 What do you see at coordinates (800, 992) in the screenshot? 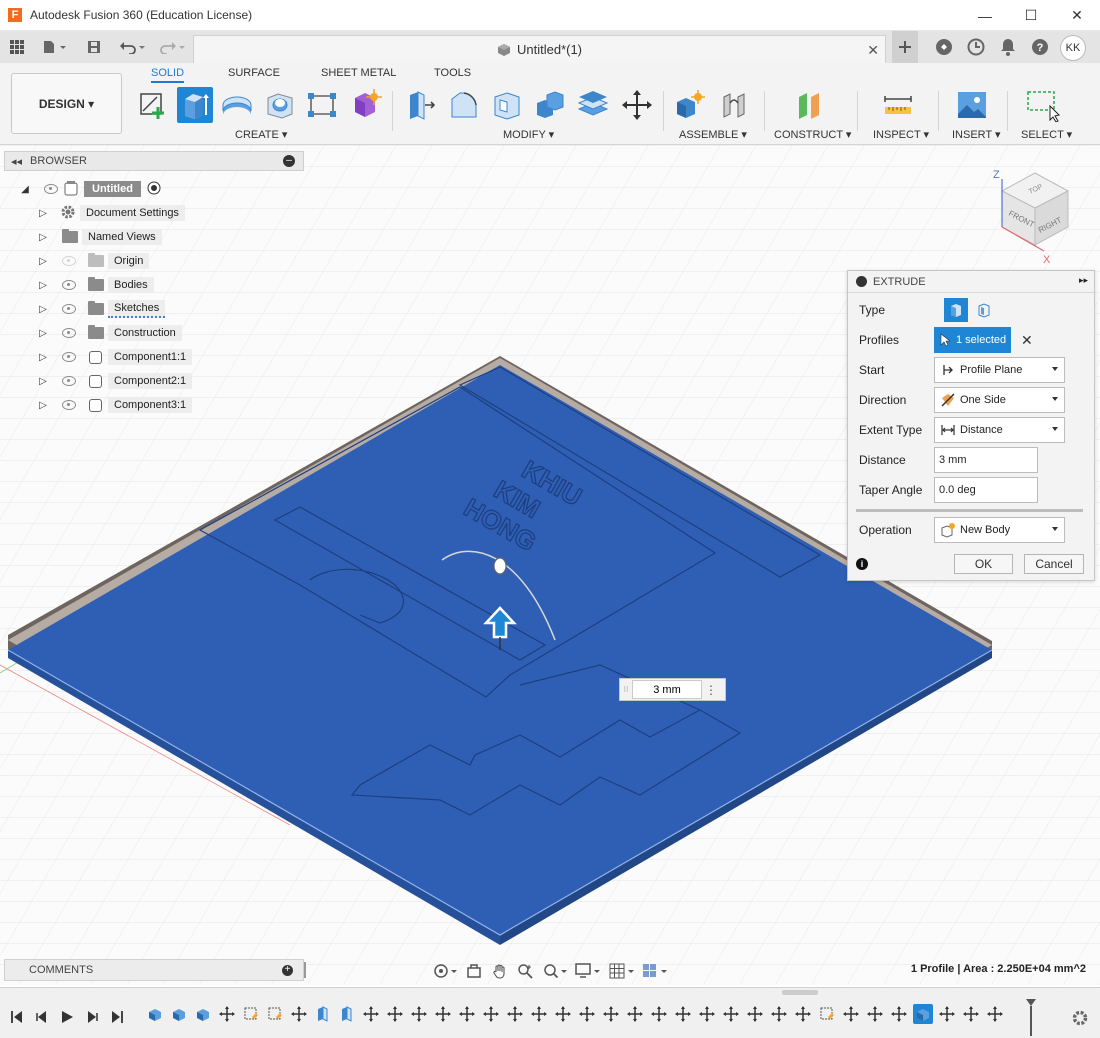
I see `timeline-resize-handle` at bounding box center [800, 992].